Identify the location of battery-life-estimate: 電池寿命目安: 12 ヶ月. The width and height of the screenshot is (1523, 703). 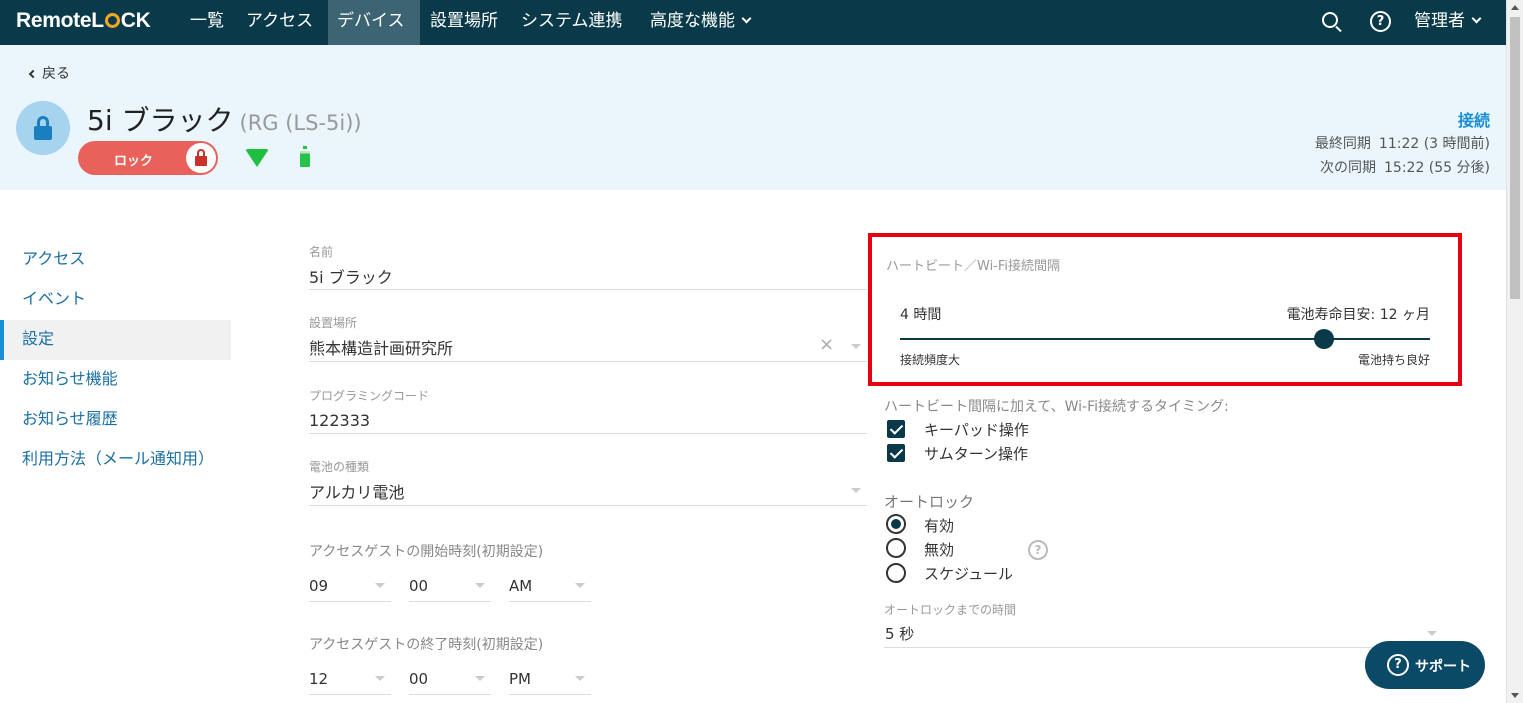
(1358, 315).